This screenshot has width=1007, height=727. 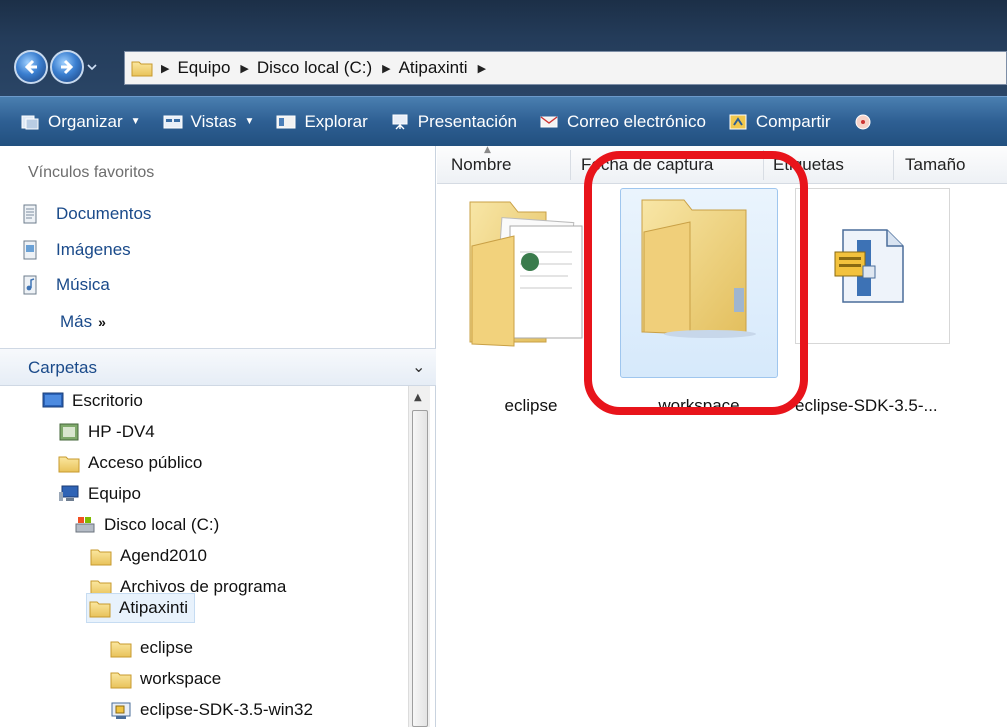 I want to click on chevron-down-icon, so click(x=92, y=67).